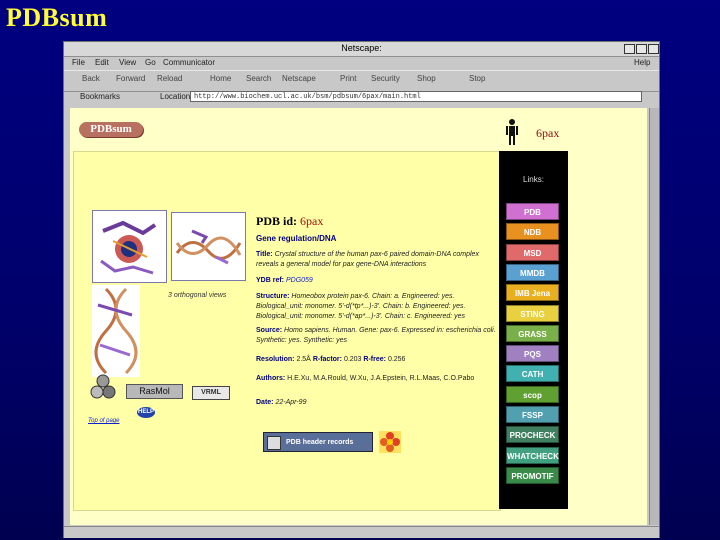 The height and width of the screenshot is (540, 720). I want to click on ydb-label: YDB ref:, so click(270, 280).